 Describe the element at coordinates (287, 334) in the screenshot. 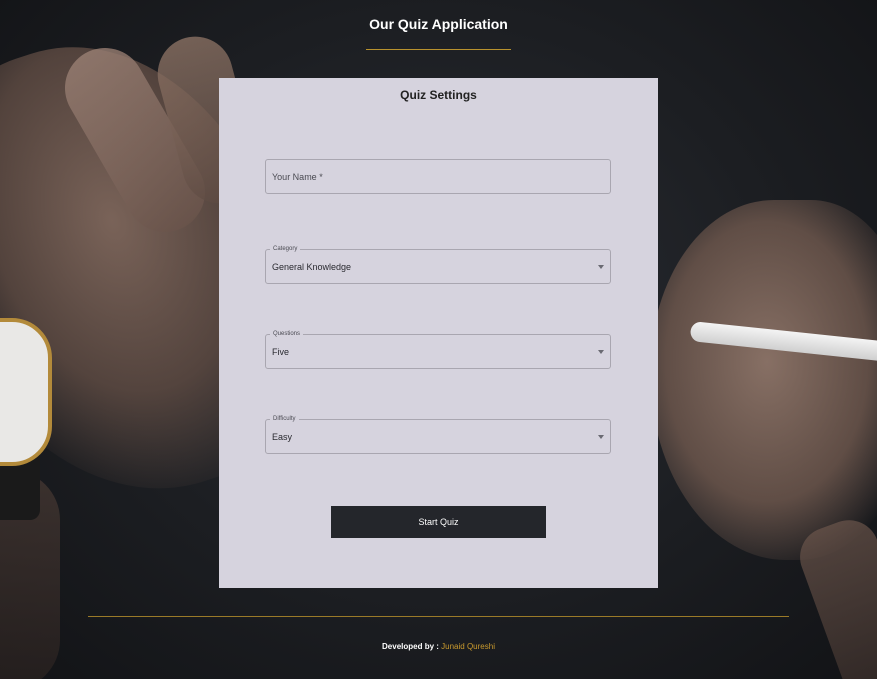

I see `questions-label: Questions` at that location.